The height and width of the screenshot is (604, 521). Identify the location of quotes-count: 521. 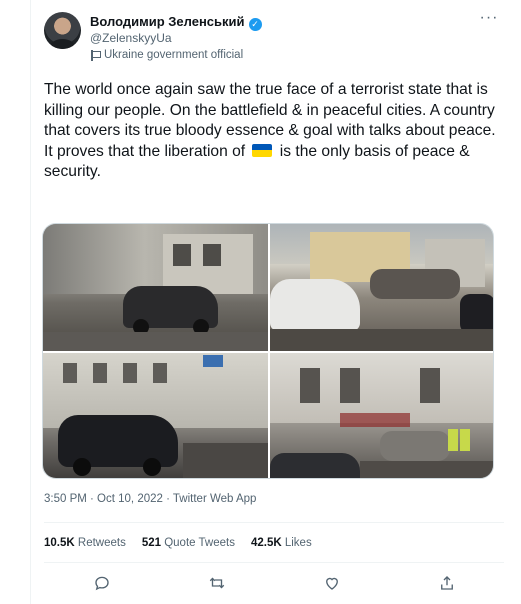
(151, 543).